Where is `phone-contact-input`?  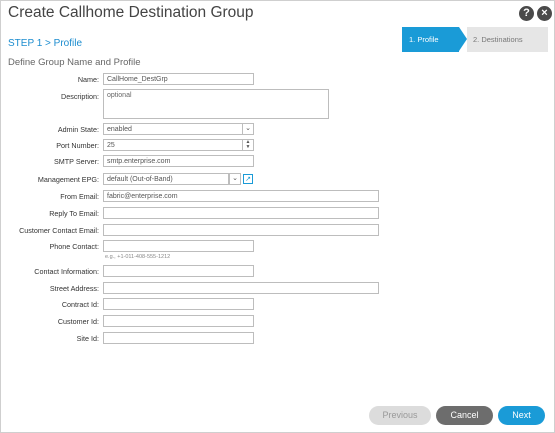
phone-contact-input is located at coordinates (178, 246).